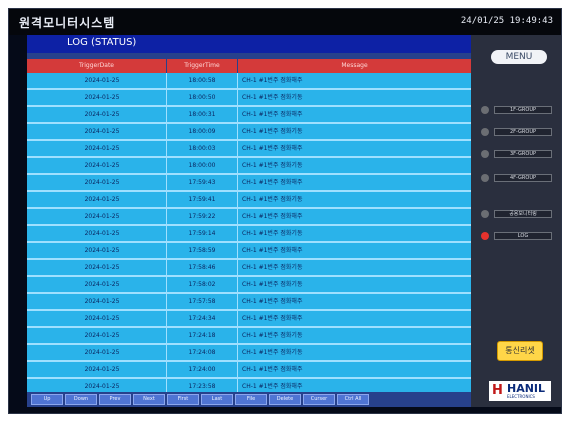 This screenshot has height=422, width=570. What do you see at coordinates (523, 110) in the screenshot?
I see `side-item-label: 1F-GROUP` at bounding box center [523, 110].